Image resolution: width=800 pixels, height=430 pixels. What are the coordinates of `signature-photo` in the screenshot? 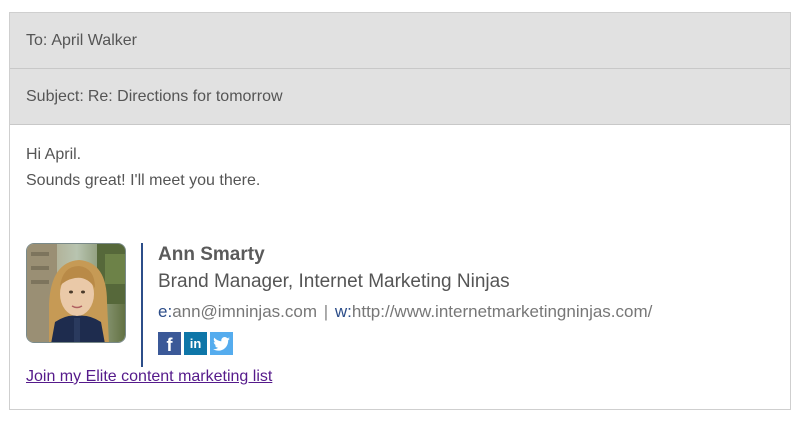 It's located at (76, 293).